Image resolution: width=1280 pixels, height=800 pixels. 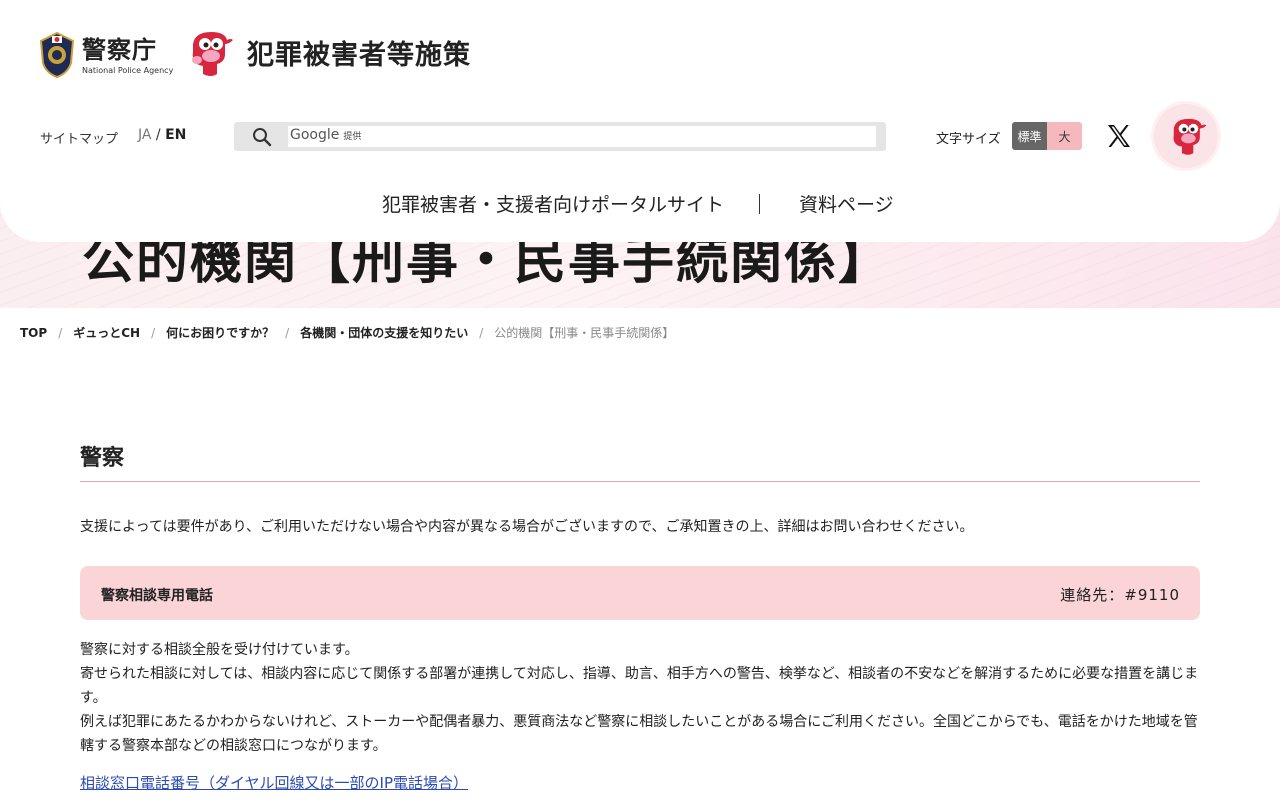 I want to click on search-box: Google 提供, so click(x=560, y=136).